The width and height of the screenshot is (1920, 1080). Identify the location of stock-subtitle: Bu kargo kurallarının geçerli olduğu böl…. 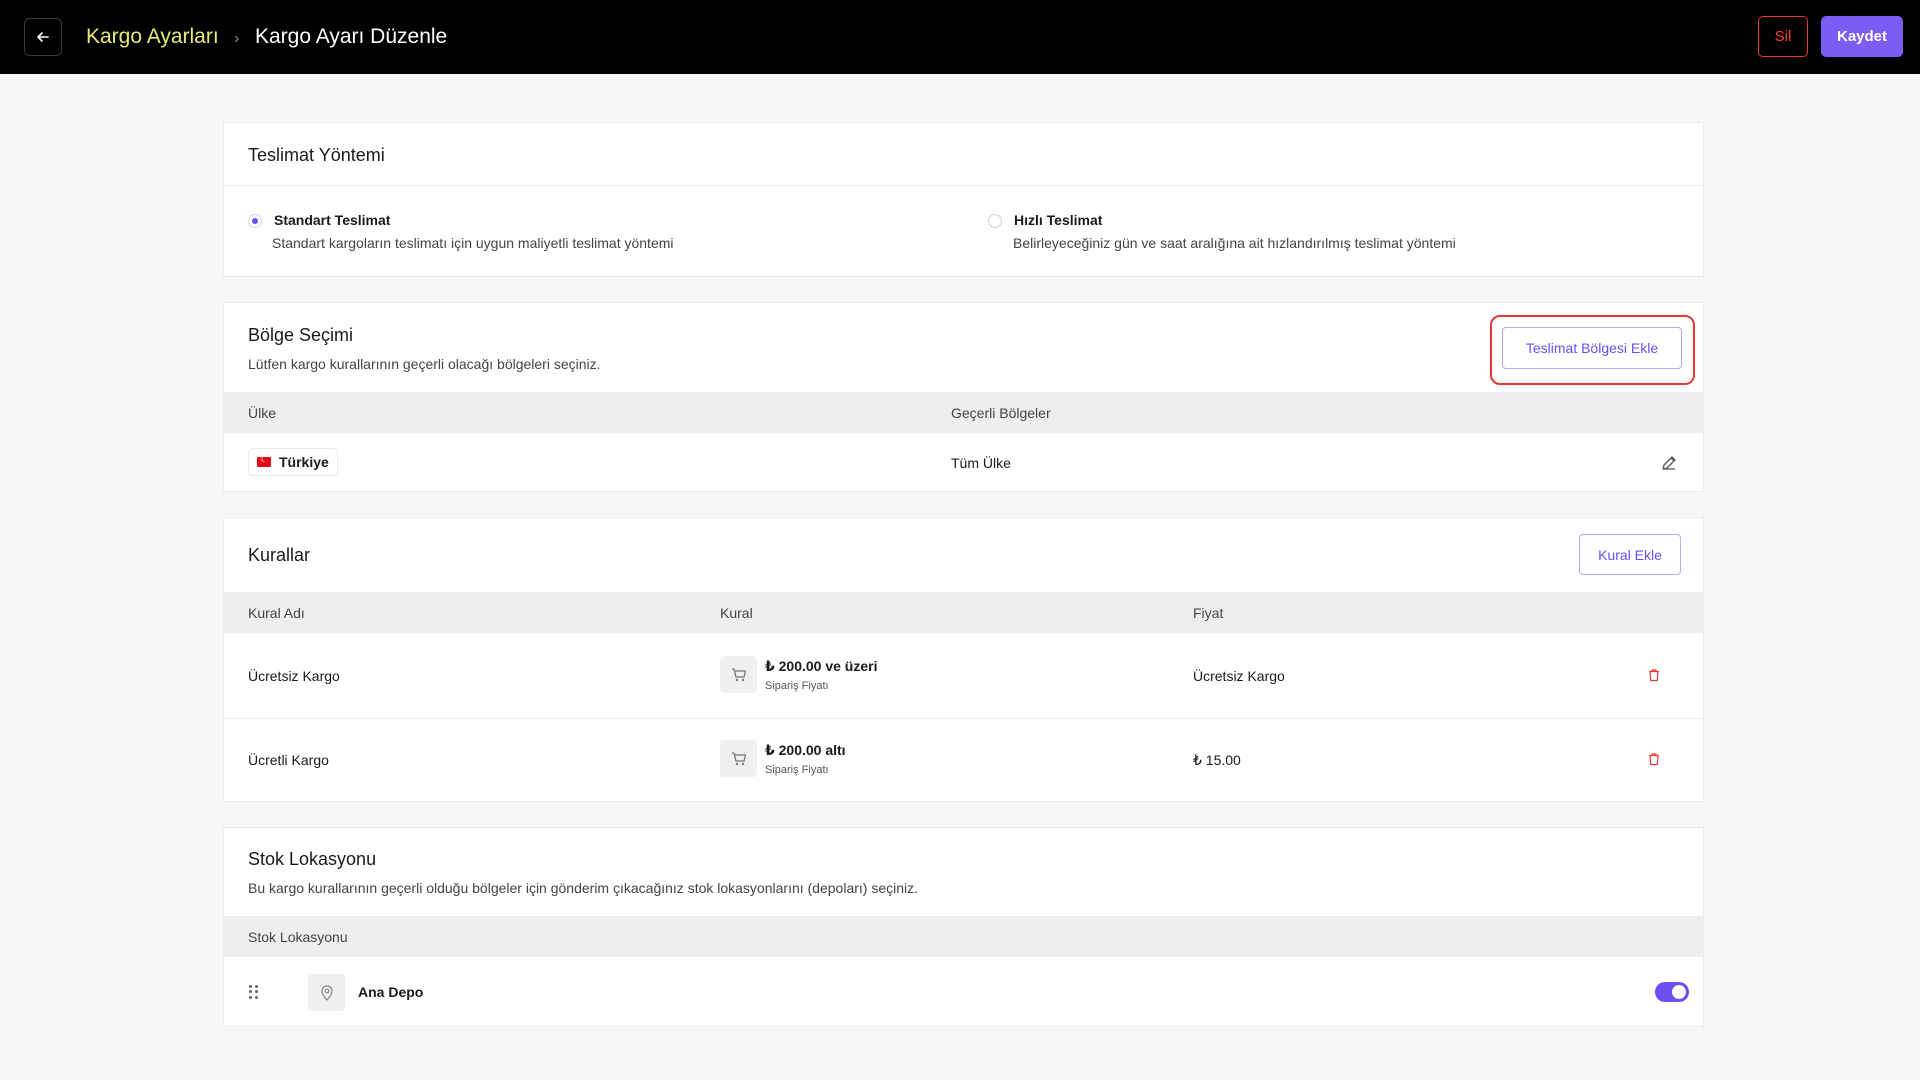
(583, 888).